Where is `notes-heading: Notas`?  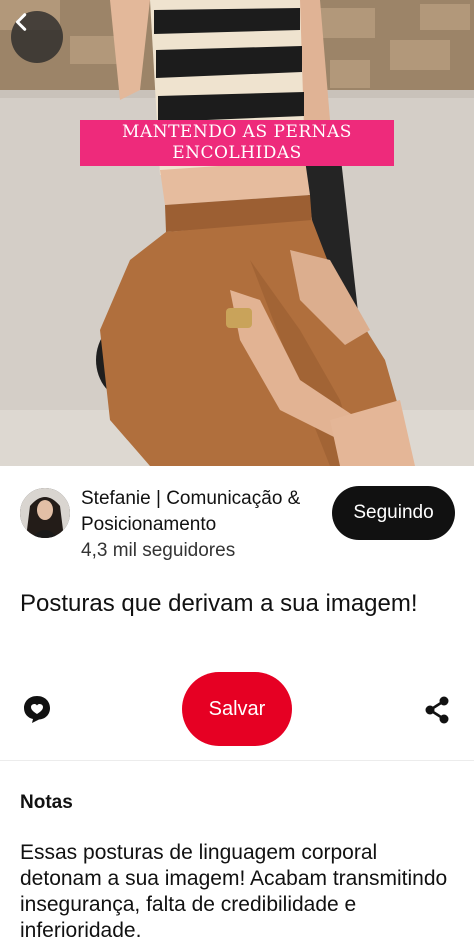 notes-heading: Notas is located at coordinates (46, 802).